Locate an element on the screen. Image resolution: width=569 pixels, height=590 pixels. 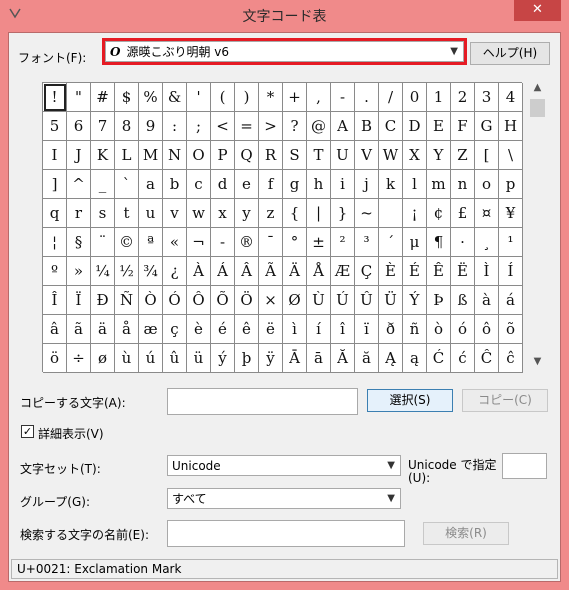
char-cell: p is located at coordinates (511, 184).